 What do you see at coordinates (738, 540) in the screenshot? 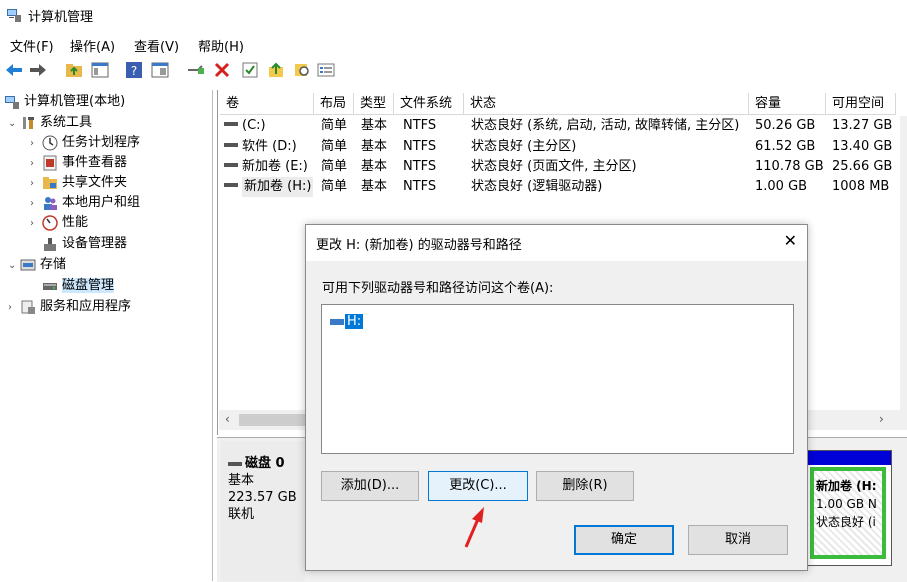
I see `cancel-button: 取消` at bounding box center [738, 540].